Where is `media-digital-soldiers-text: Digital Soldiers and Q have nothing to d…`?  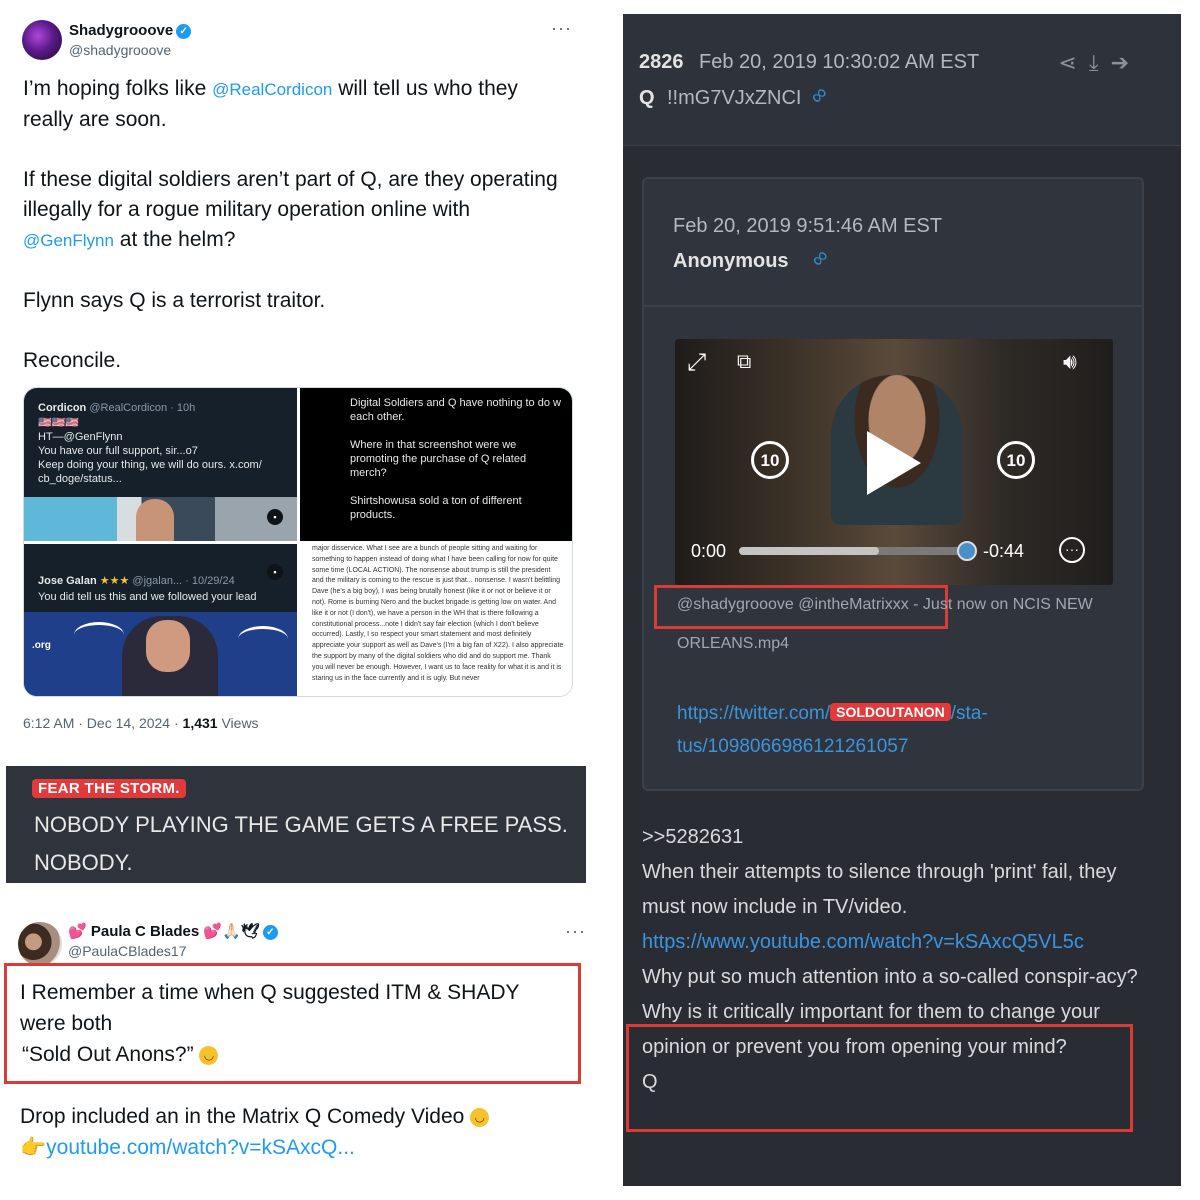 media-digital-soldiers-text: Digital Soldiers and Q have nothing to d… is located at coordinates (436, 464).